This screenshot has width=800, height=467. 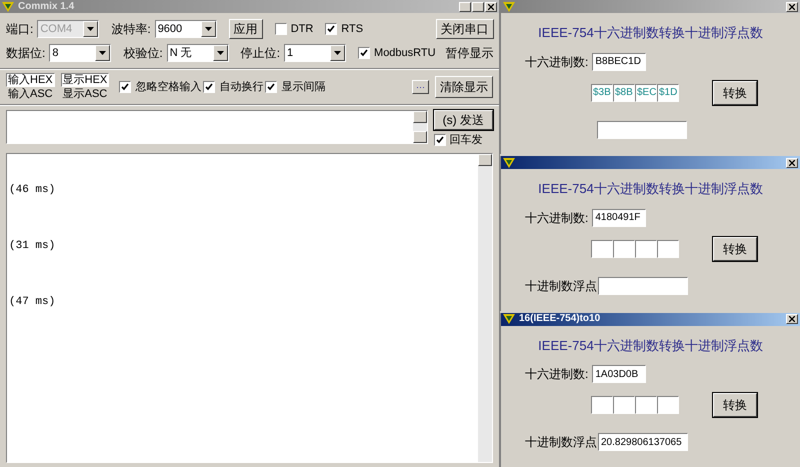 I want to click on minimize-icon, so click(x=465, y=7).